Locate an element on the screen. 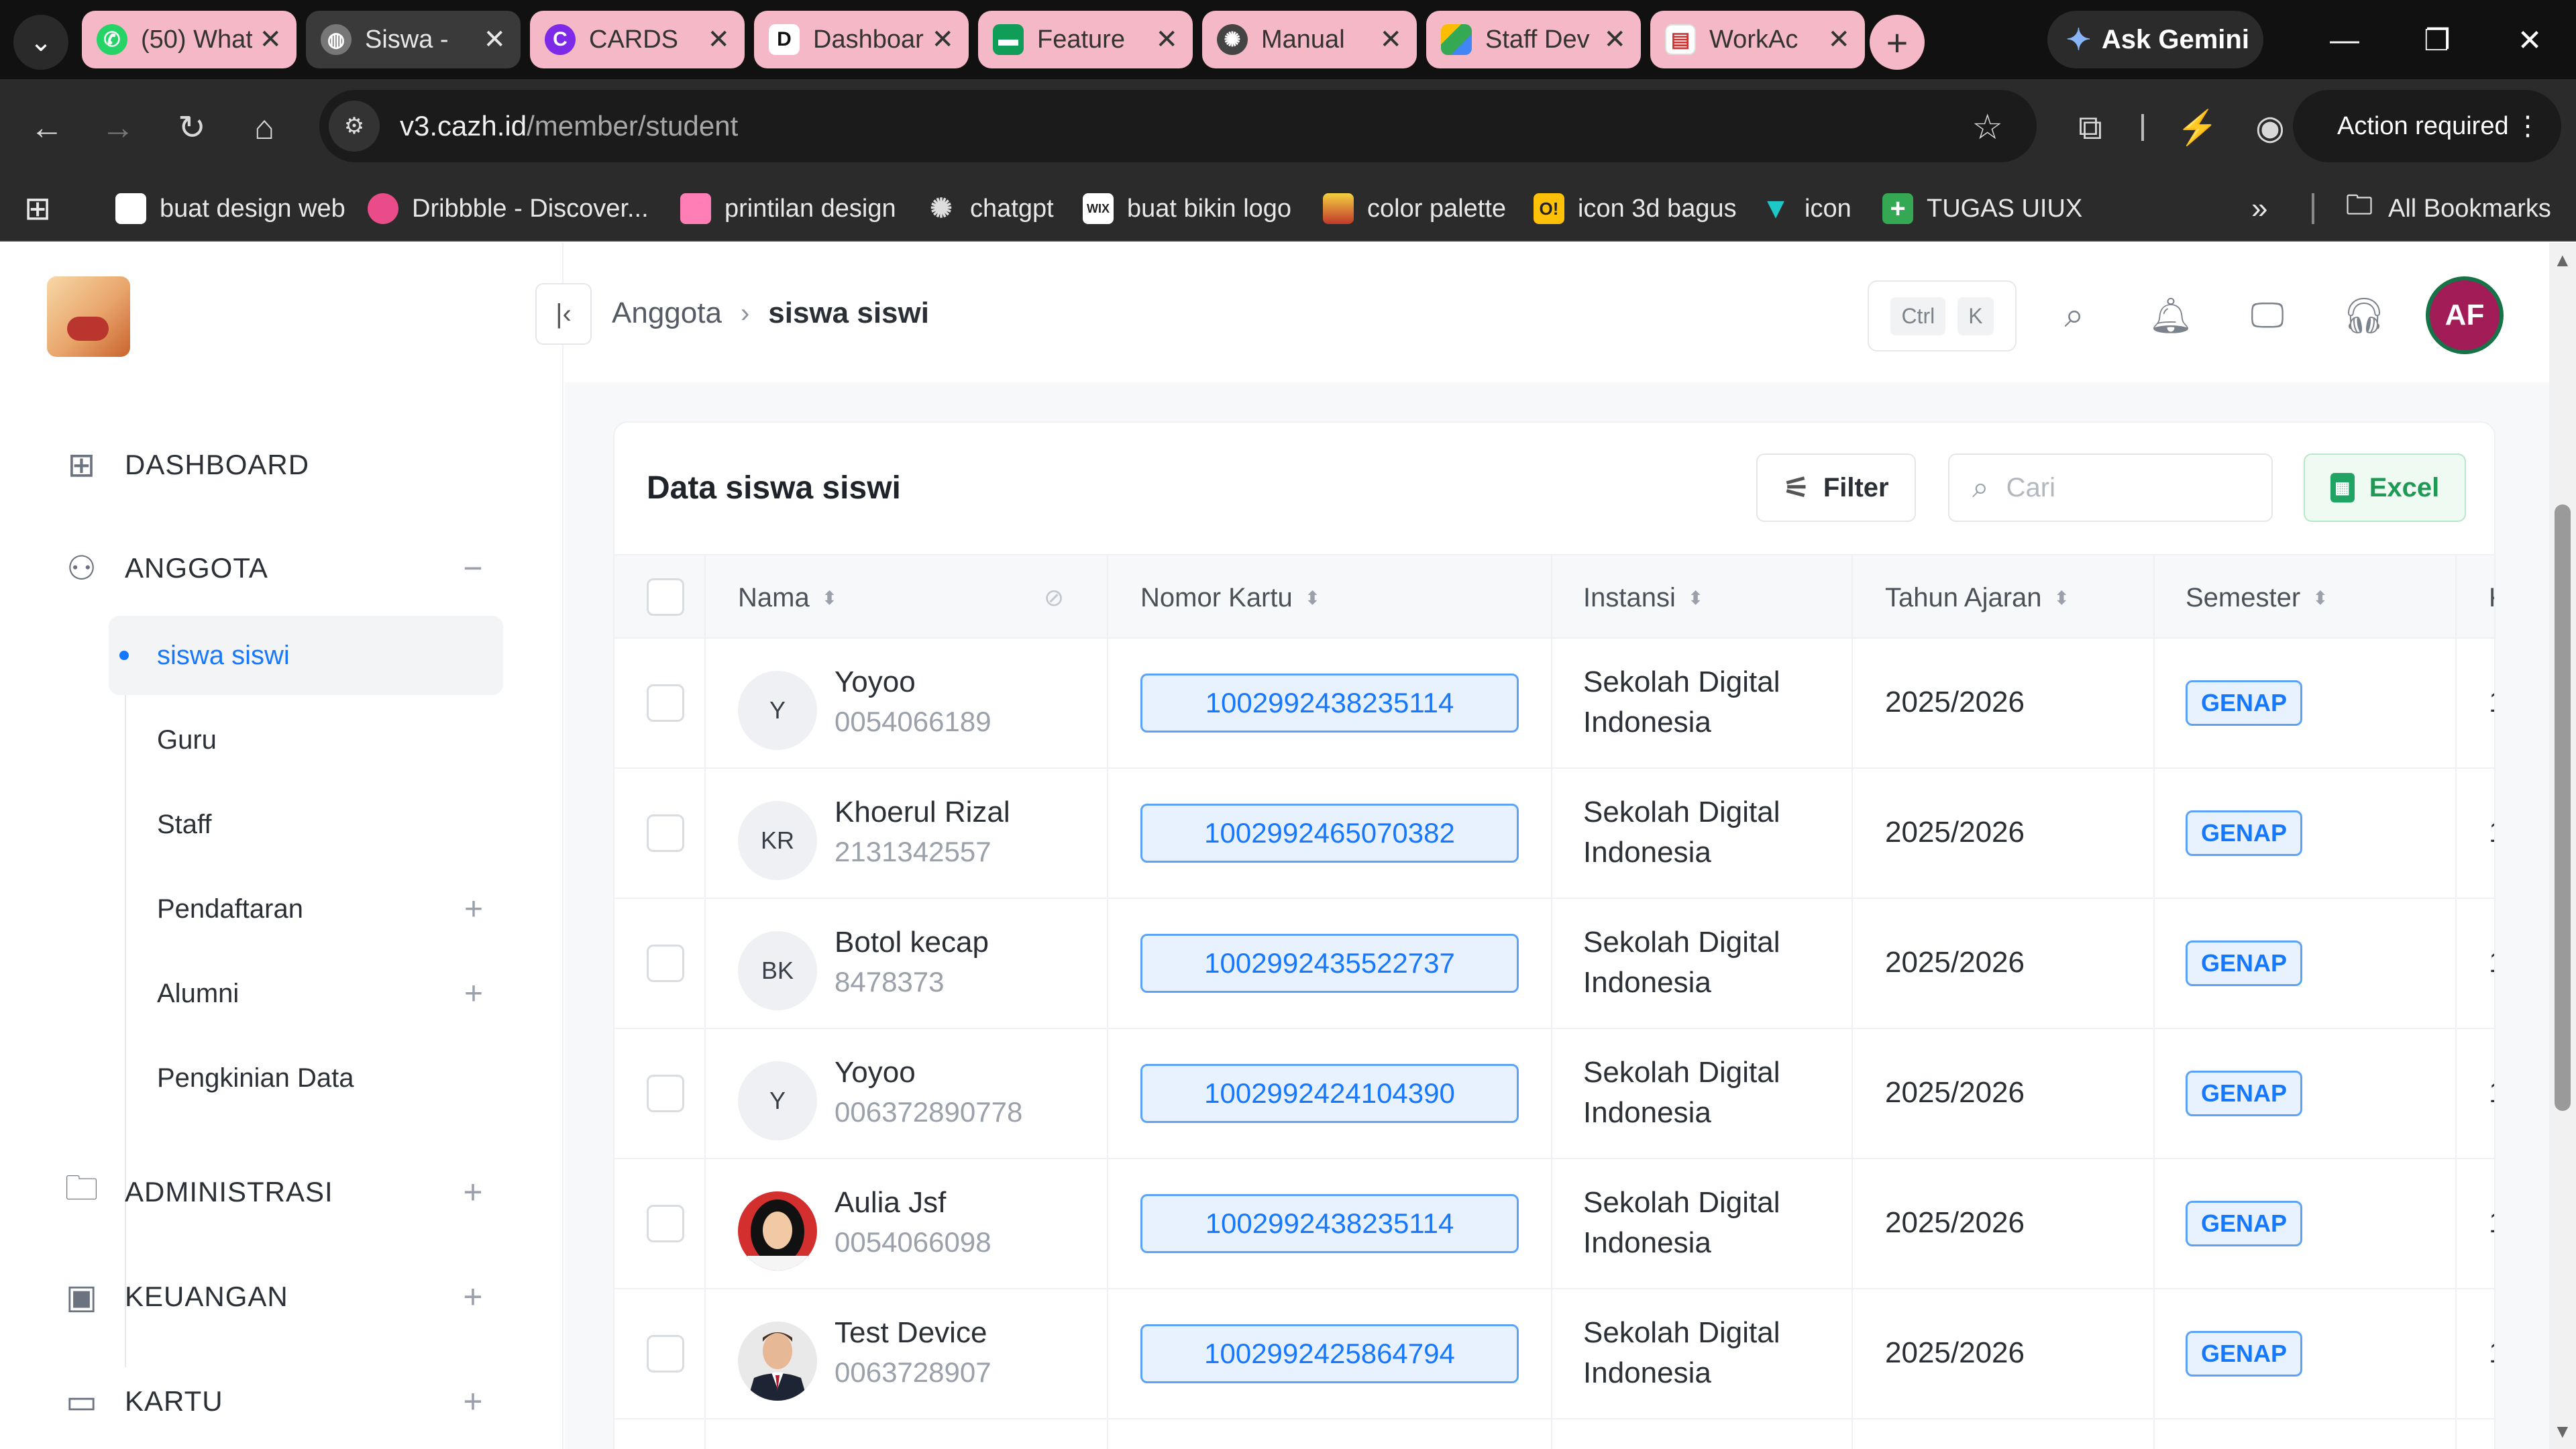 The height and width of the screenshot is (1449, 2576). filter-button: ⚟ Filter is located at coordinates (1836, 487).